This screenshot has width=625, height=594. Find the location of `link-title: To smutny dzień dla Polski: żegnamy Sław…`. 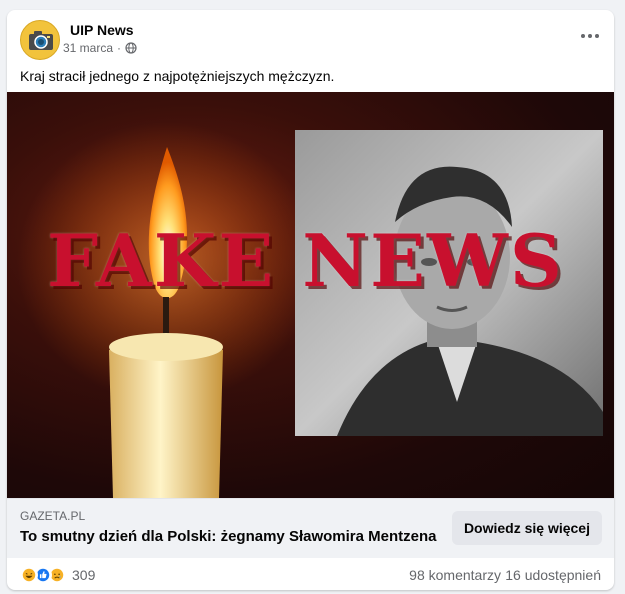

link-title: To smutny dzień dla Polski: żegnamy Sław… is located at coordinates (228, 536).